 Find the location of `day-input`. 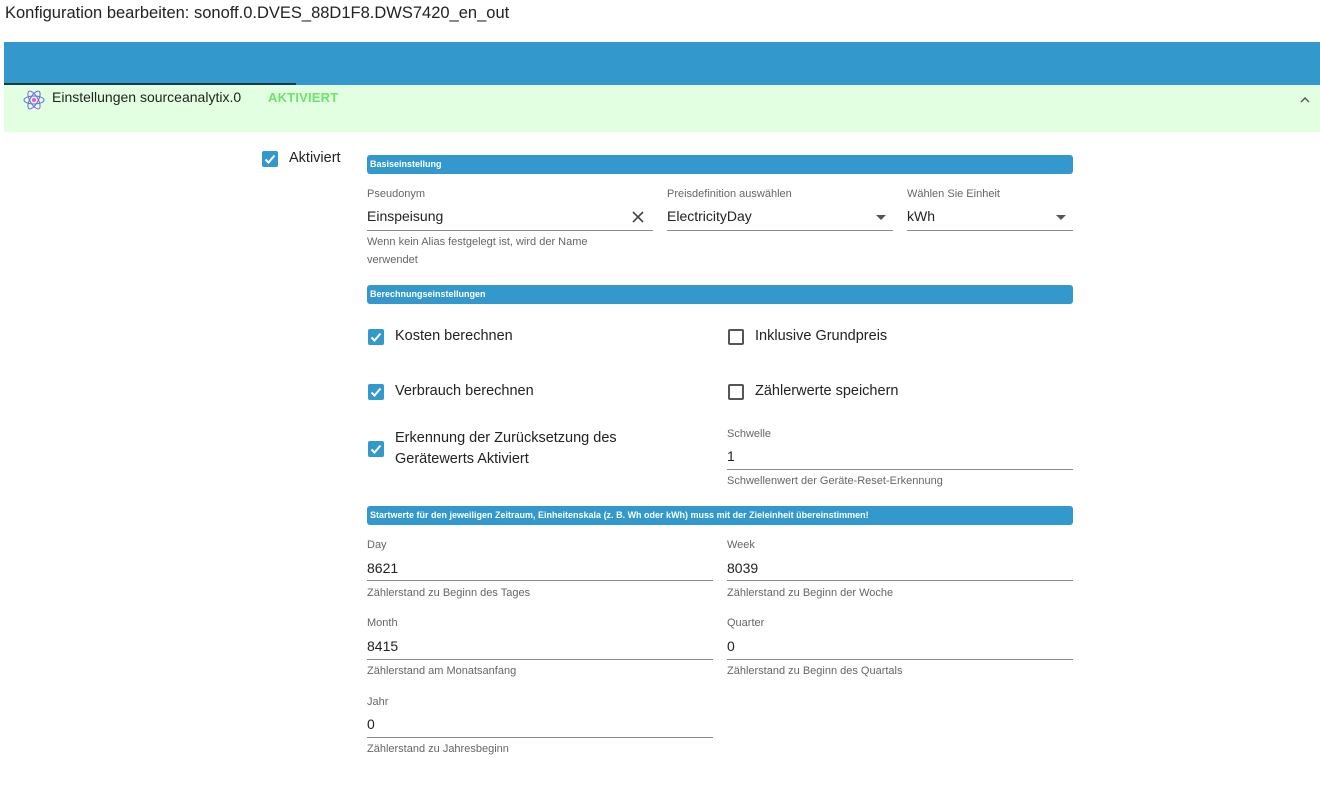

day-input is located at coordinates (540, 568).